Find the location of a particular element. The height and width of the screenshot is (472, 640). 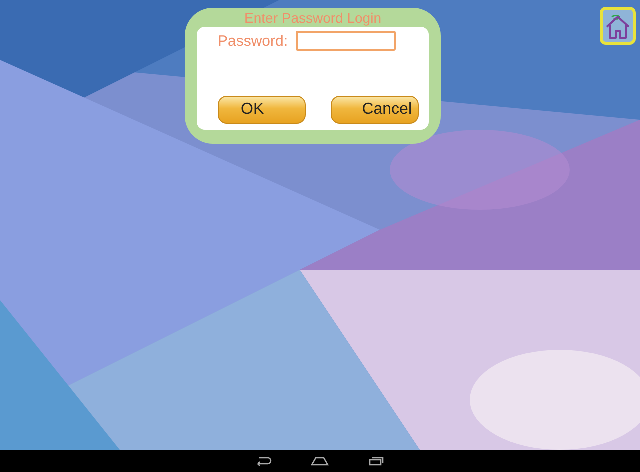

password-field is located at coordinates (346, 41).